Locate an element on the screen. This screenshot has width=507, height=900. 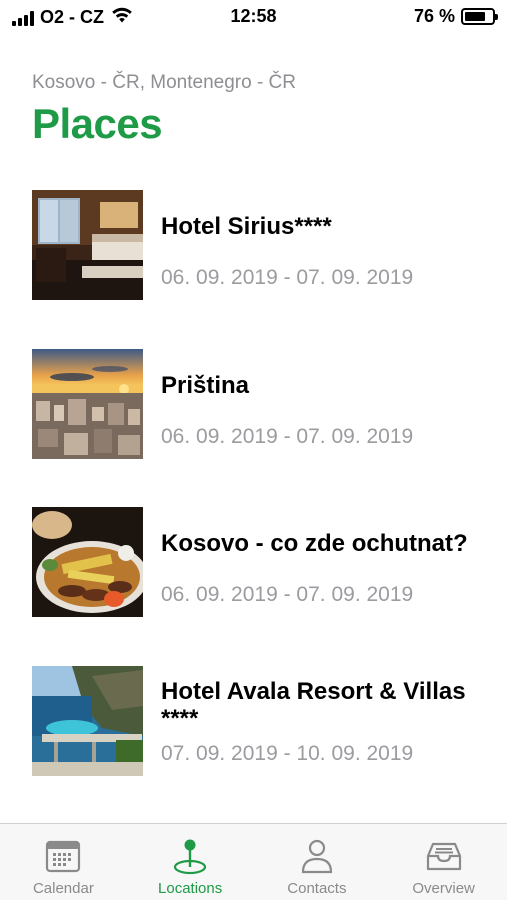
hotel-room-photo is located at coordinates (87, 245).